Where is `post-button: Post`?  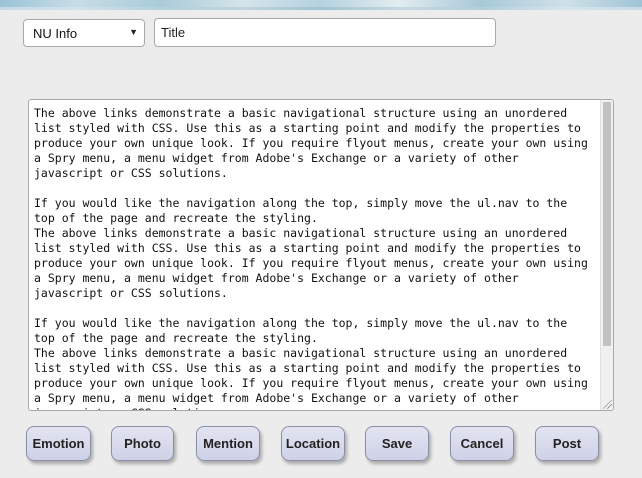 post-button: Post is located at coordinates (567, 443).